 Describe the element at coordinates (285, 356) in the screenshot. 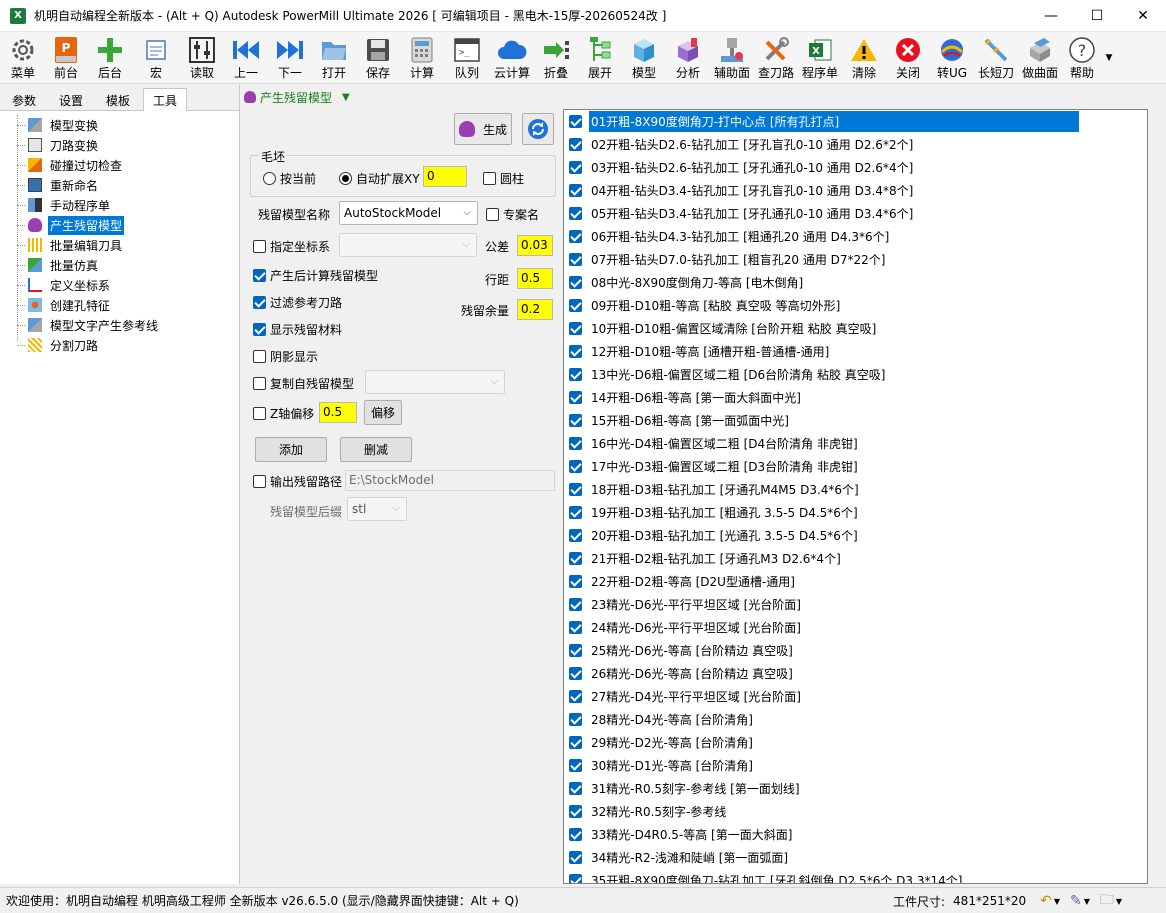

I see `shadow-checkbox: 阴影显示` at that location.